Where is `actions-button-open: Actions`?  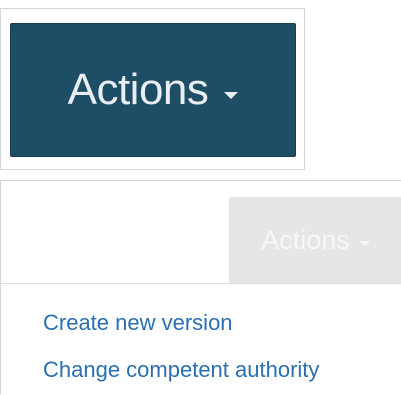
actions-button-open: Actions is located at coordinates (315, 240).